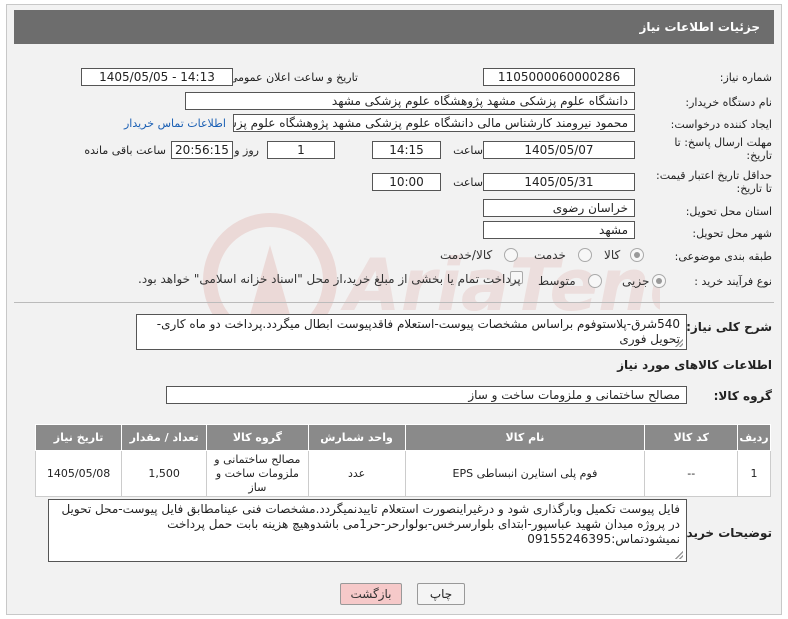  Describe the element at coordinates (202, 150) in the screenshot. I see `deadline-remaining-field: 20:56:15` at that location.